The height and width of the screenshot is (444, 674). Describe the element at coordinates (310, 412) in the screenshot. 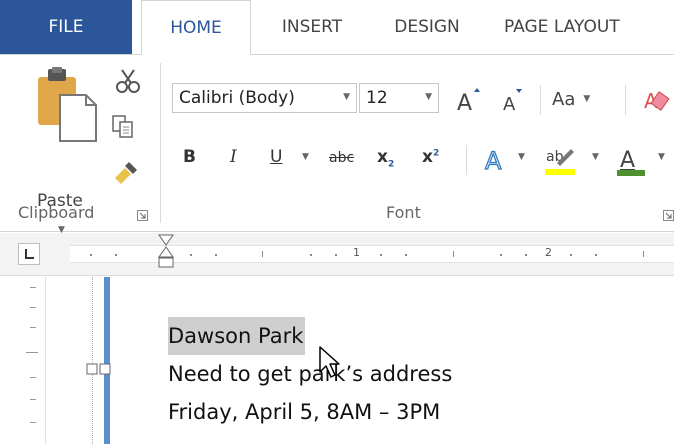

I see `document-line: Friday, April 5, 8AM – 3PM` at that location.